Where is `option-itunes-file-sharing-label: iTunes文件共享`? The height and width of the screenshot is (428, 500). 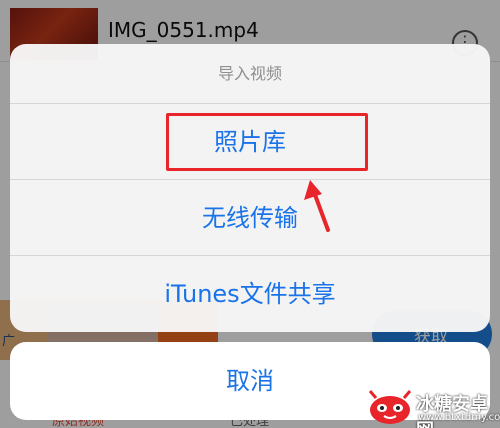 option-itunes-file-sharing-label: iTunes文件共享 is located at coordinates (250, 294).